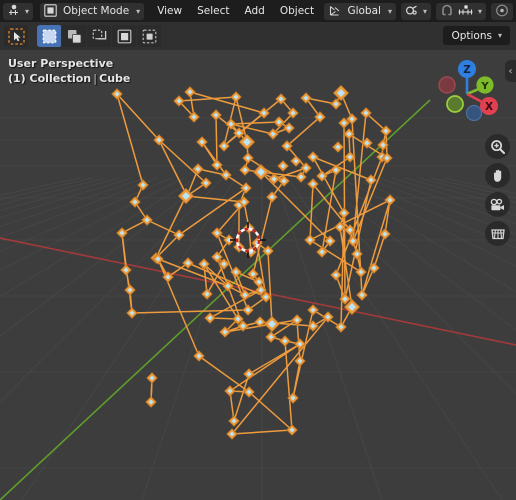 Image resolution: width=516 pixels, height=500 pixels. I want to click on select-mode-group, so click(99, 36).